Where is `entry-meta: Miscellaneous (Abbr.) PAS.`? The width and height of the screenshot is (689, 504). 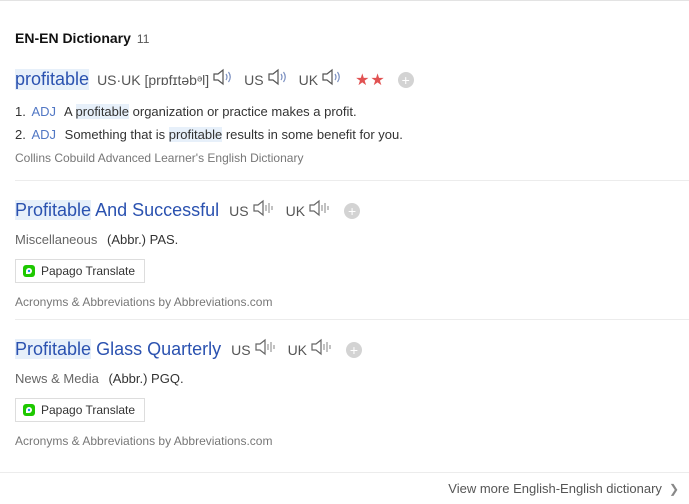 entry-meta: Miscellaneous (Abbr.) PAS. is located at coordinates (352, 239).